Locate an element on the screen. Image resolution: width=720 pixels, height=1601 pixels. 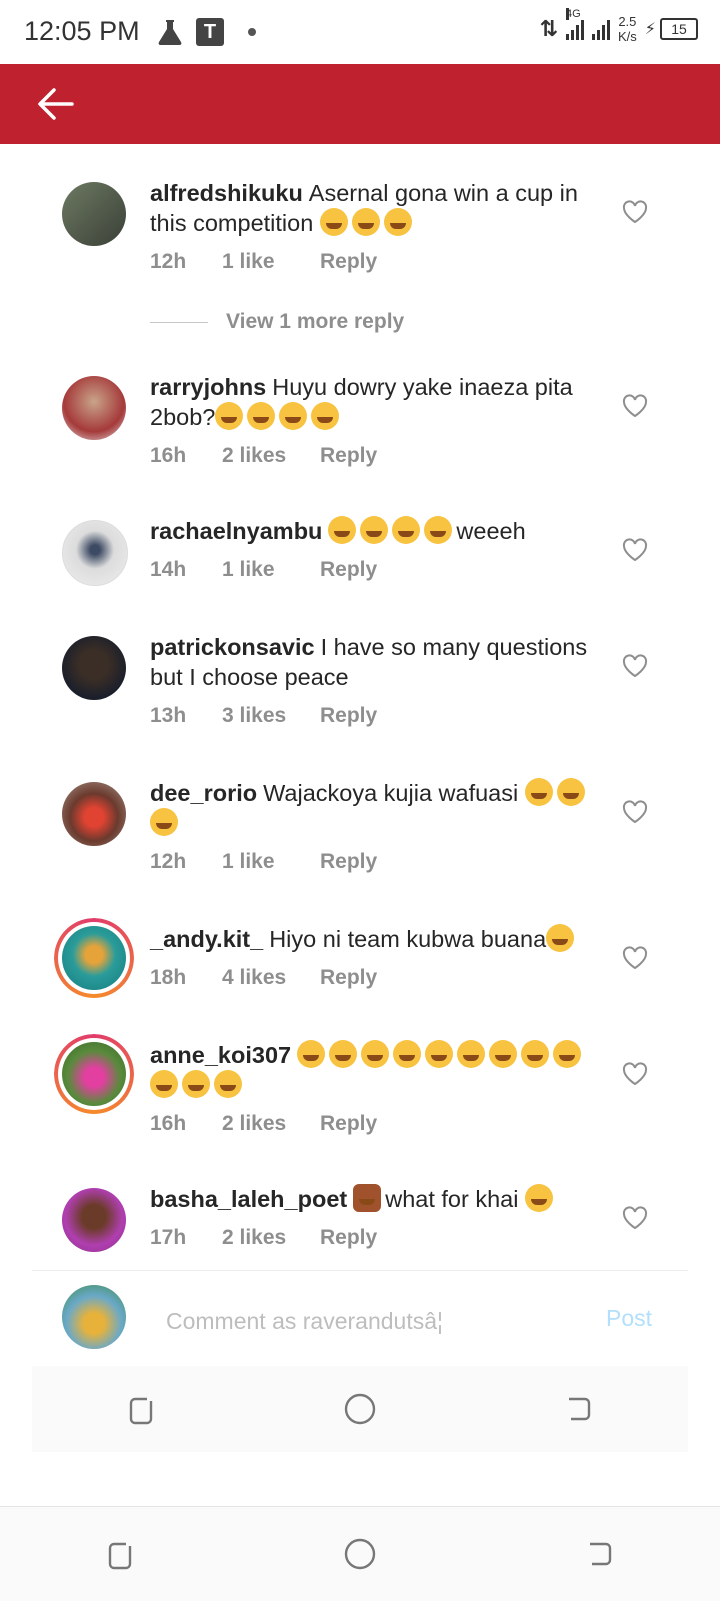
comment-body: basha_laleh_poet what for khai is located at coordinates (375, 1199).